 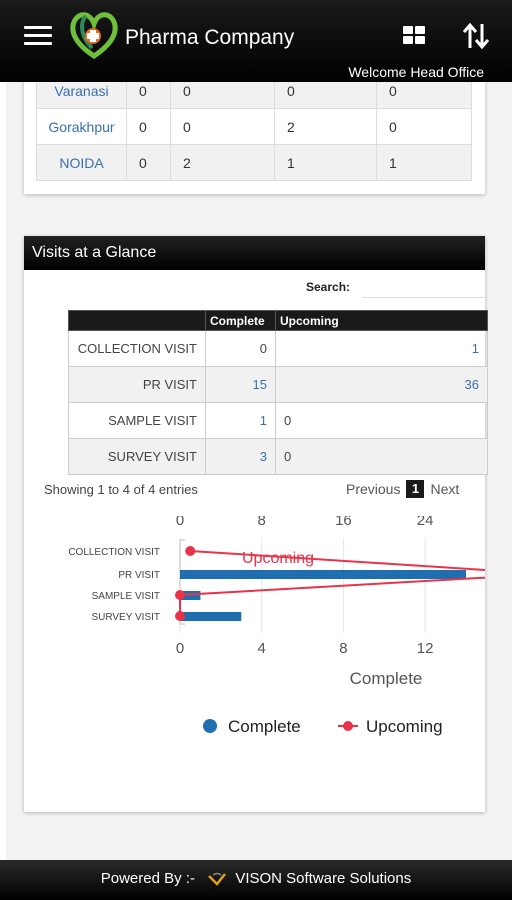 I want to click on vison-logo-icon, so click(x=217, y=879).